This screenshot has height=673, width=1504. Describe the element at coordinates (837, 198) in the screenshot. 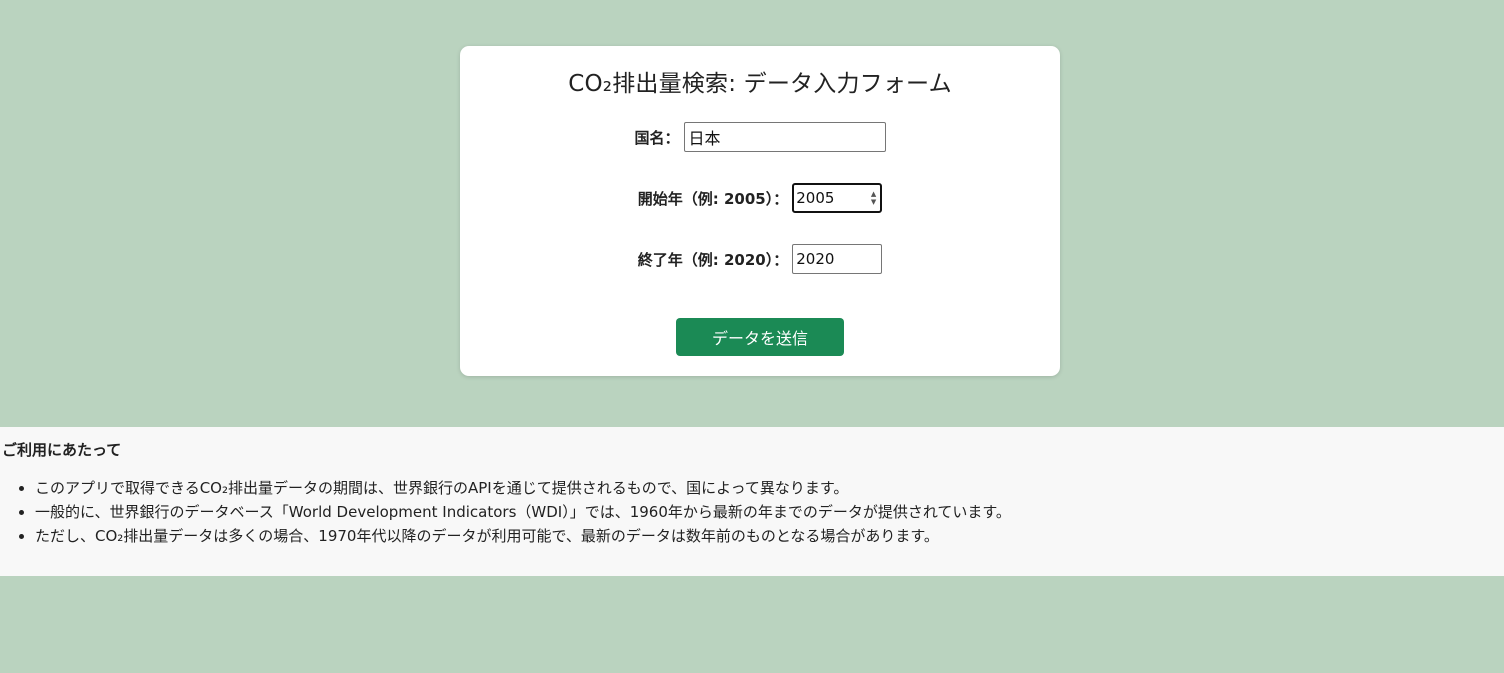

I see `start-year-input: 2005 ▲ ▼` at that location.